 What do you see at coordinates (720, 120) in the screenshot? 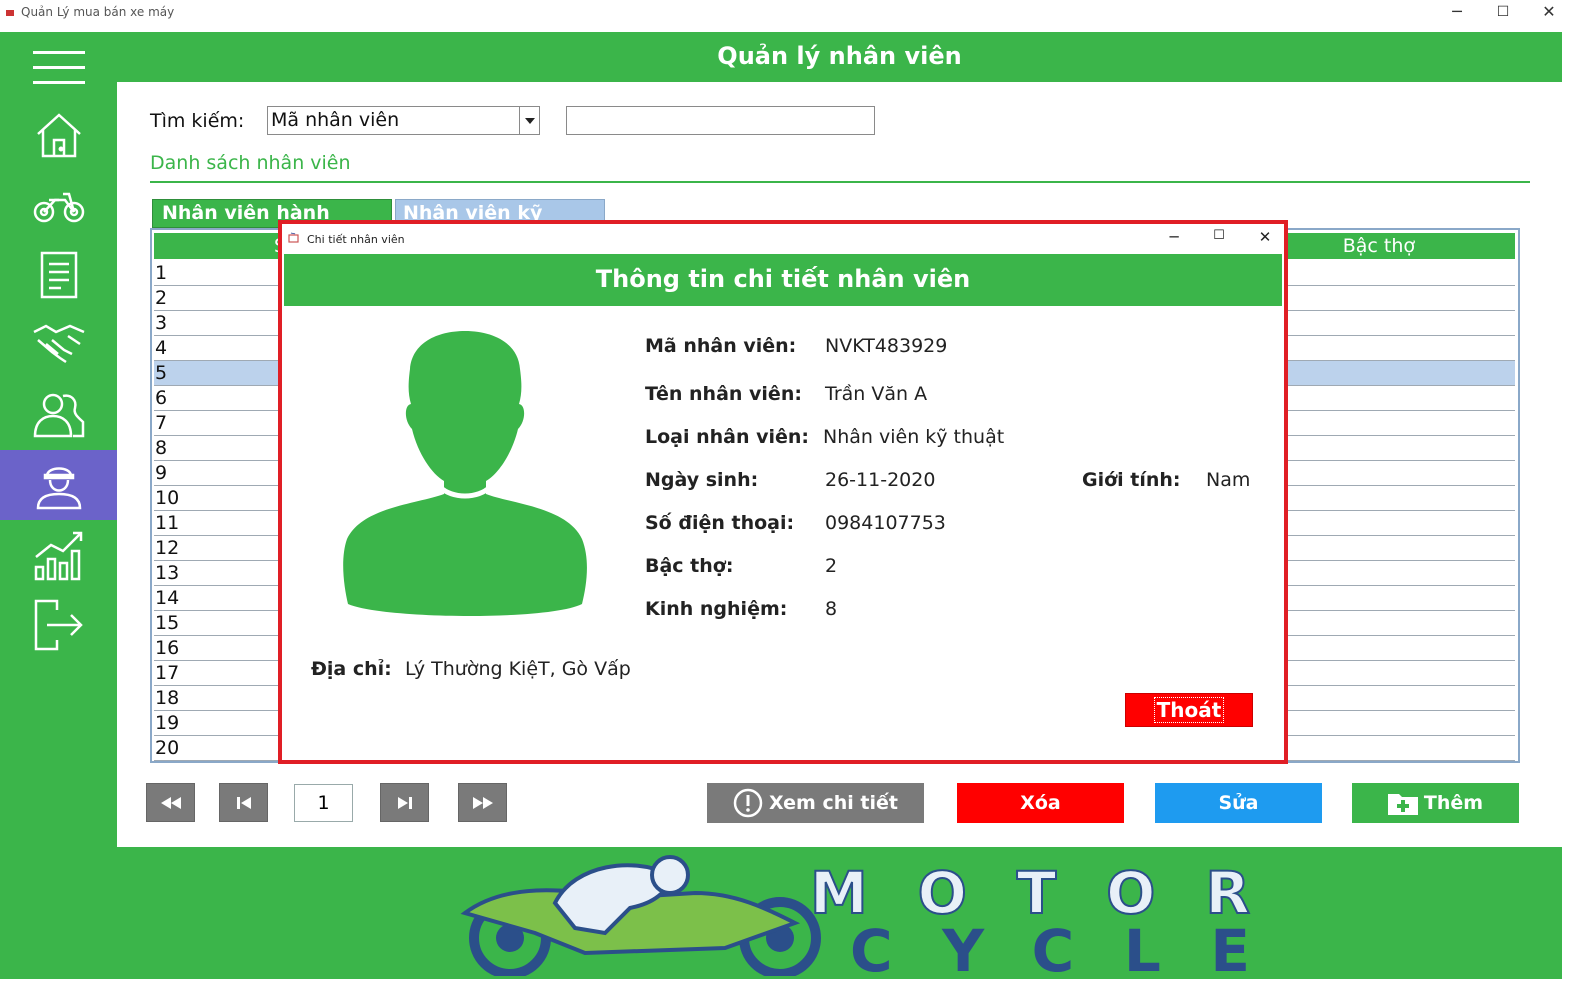
I see `search-input` at bounding box center [720, 120].